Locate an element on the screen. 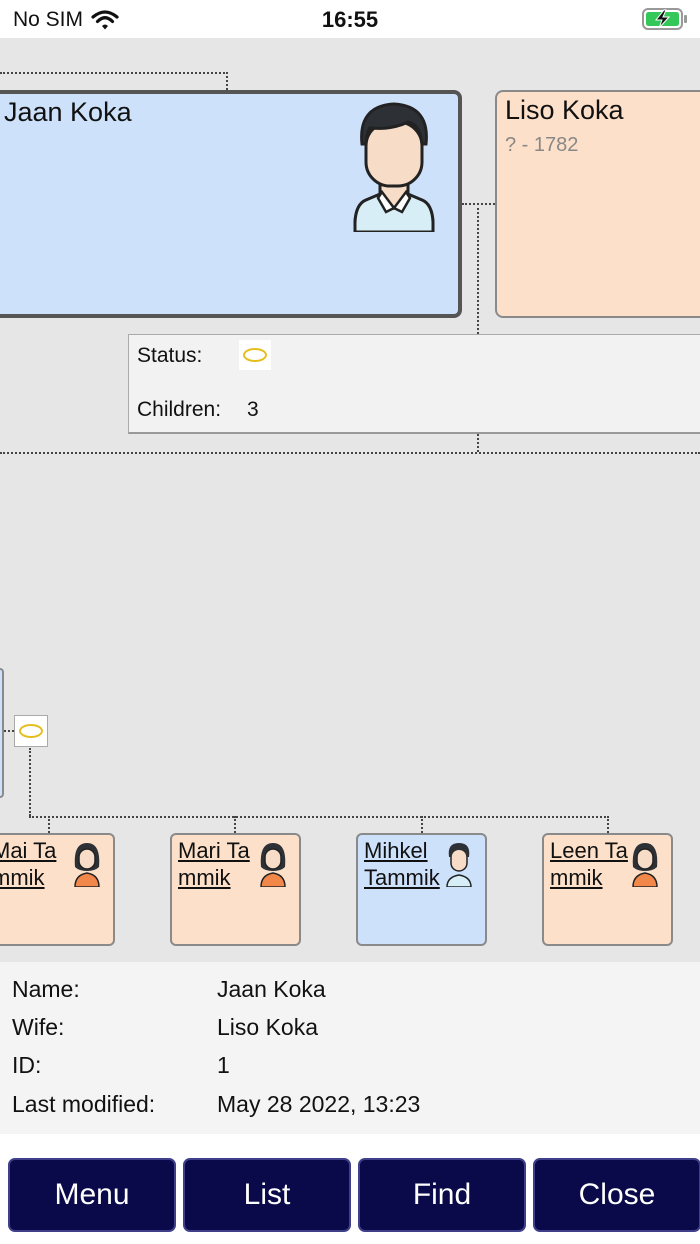  close-button: Close is located at coordinates (616, 1195).